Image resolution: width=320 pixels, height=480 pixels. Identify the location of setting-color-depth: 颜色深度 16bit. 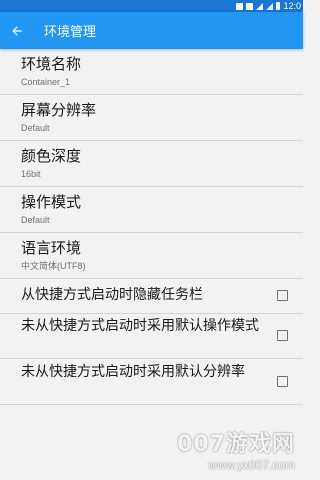
(151, 164).